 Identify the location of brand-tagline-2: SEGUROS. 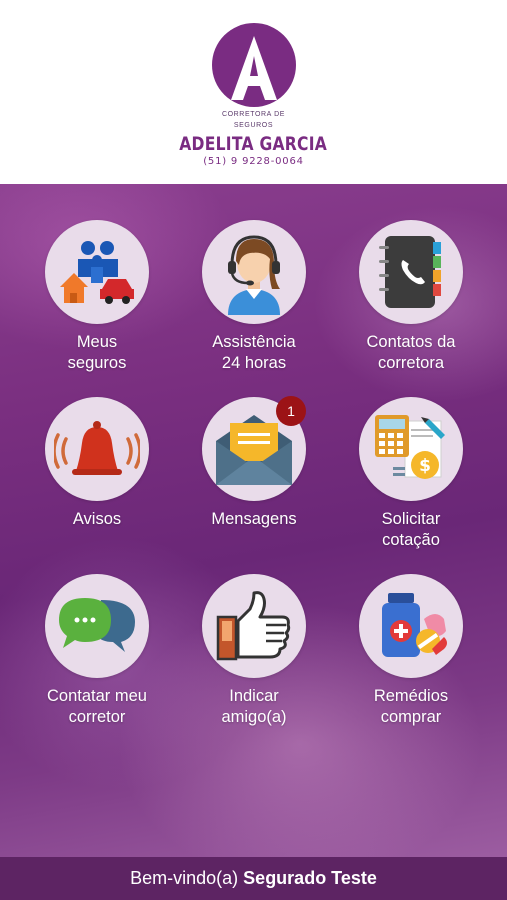
(253, 125).